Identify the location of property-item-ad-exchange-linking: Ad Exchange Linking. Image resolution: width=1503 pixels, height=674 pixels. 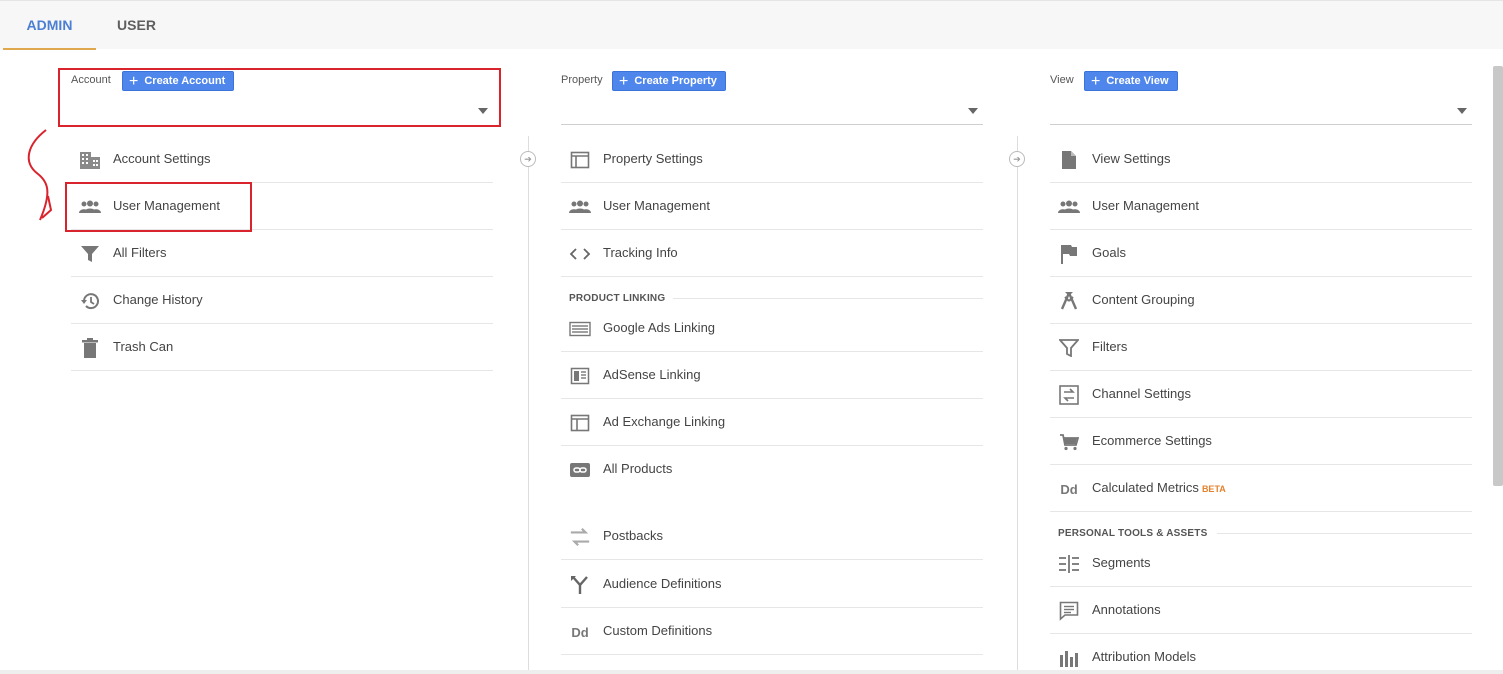
(772, 422).